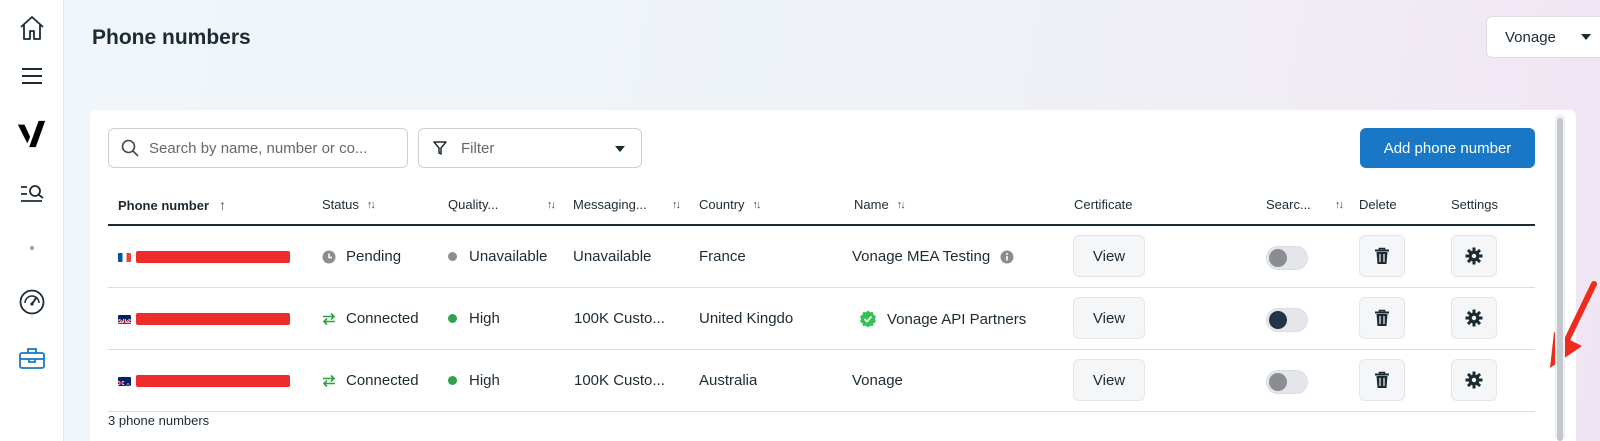  I want to click on rail-separator-dot, so click(32, 248).